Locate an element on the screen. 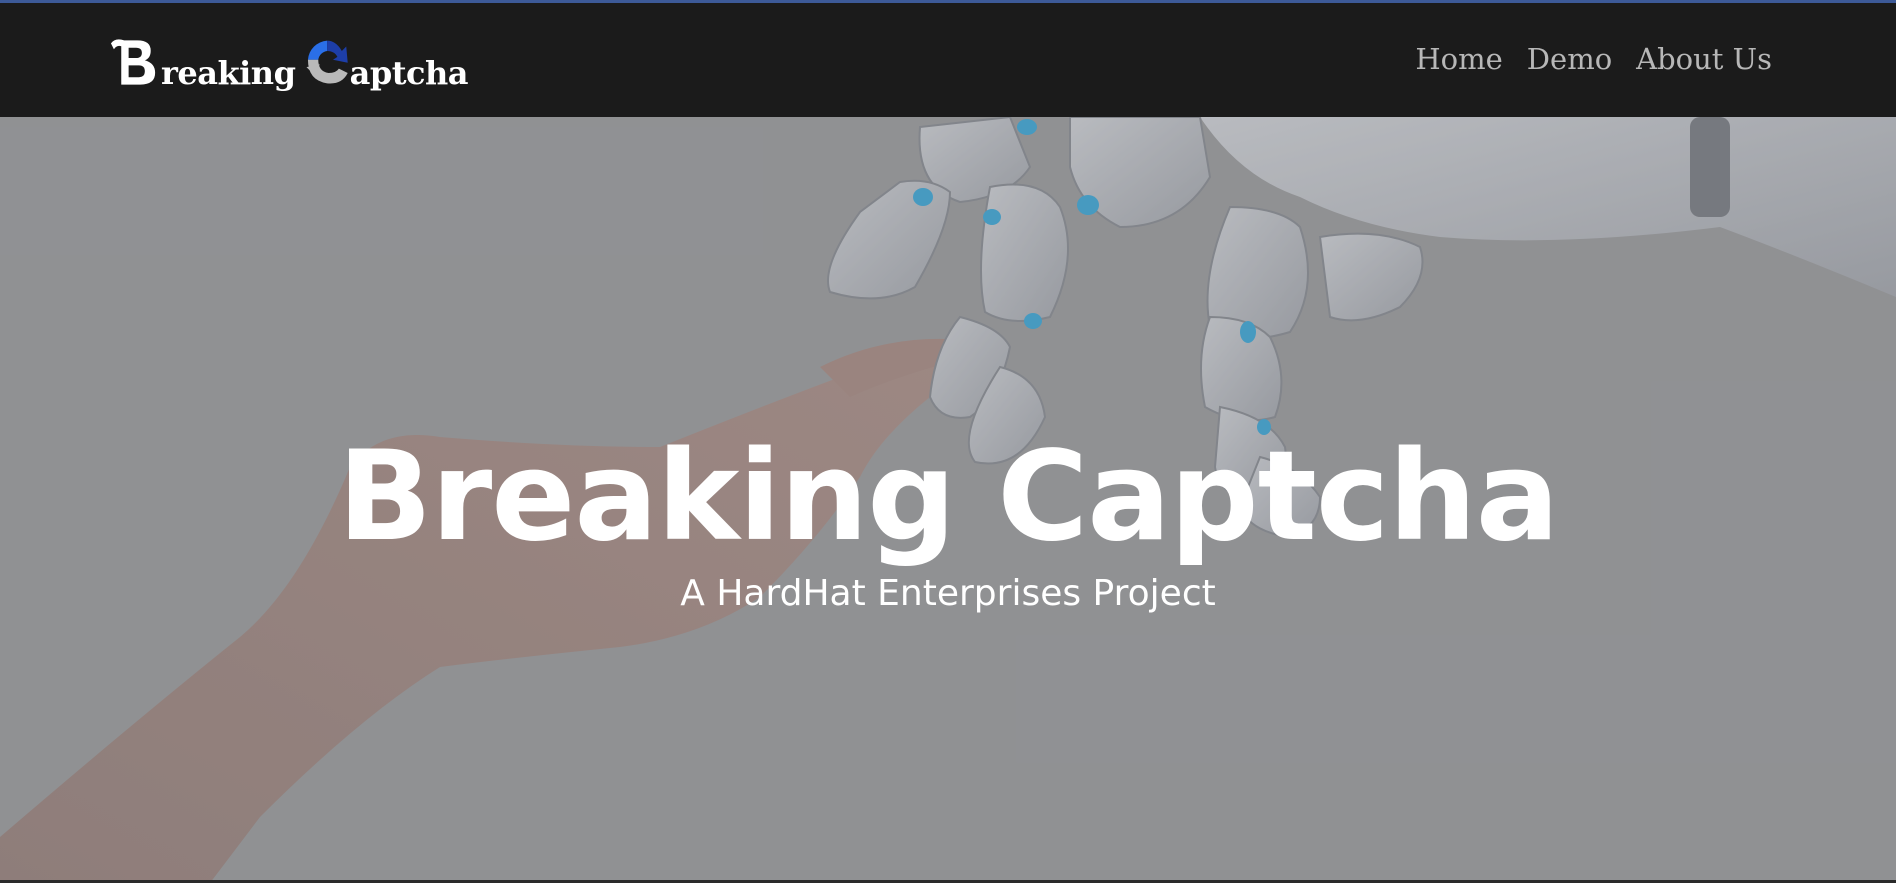 The width and height of the screenshot is (1896, 883). navbar: reaking aptcha Home Demo About Us is located at coordinates (948, 60).